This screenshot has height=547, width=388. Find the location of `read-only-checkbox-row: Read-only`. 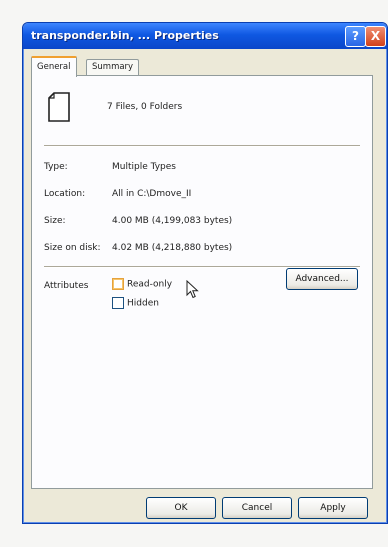

read-only-checkbox-row: Read-only is located at coordinates (142, 284).